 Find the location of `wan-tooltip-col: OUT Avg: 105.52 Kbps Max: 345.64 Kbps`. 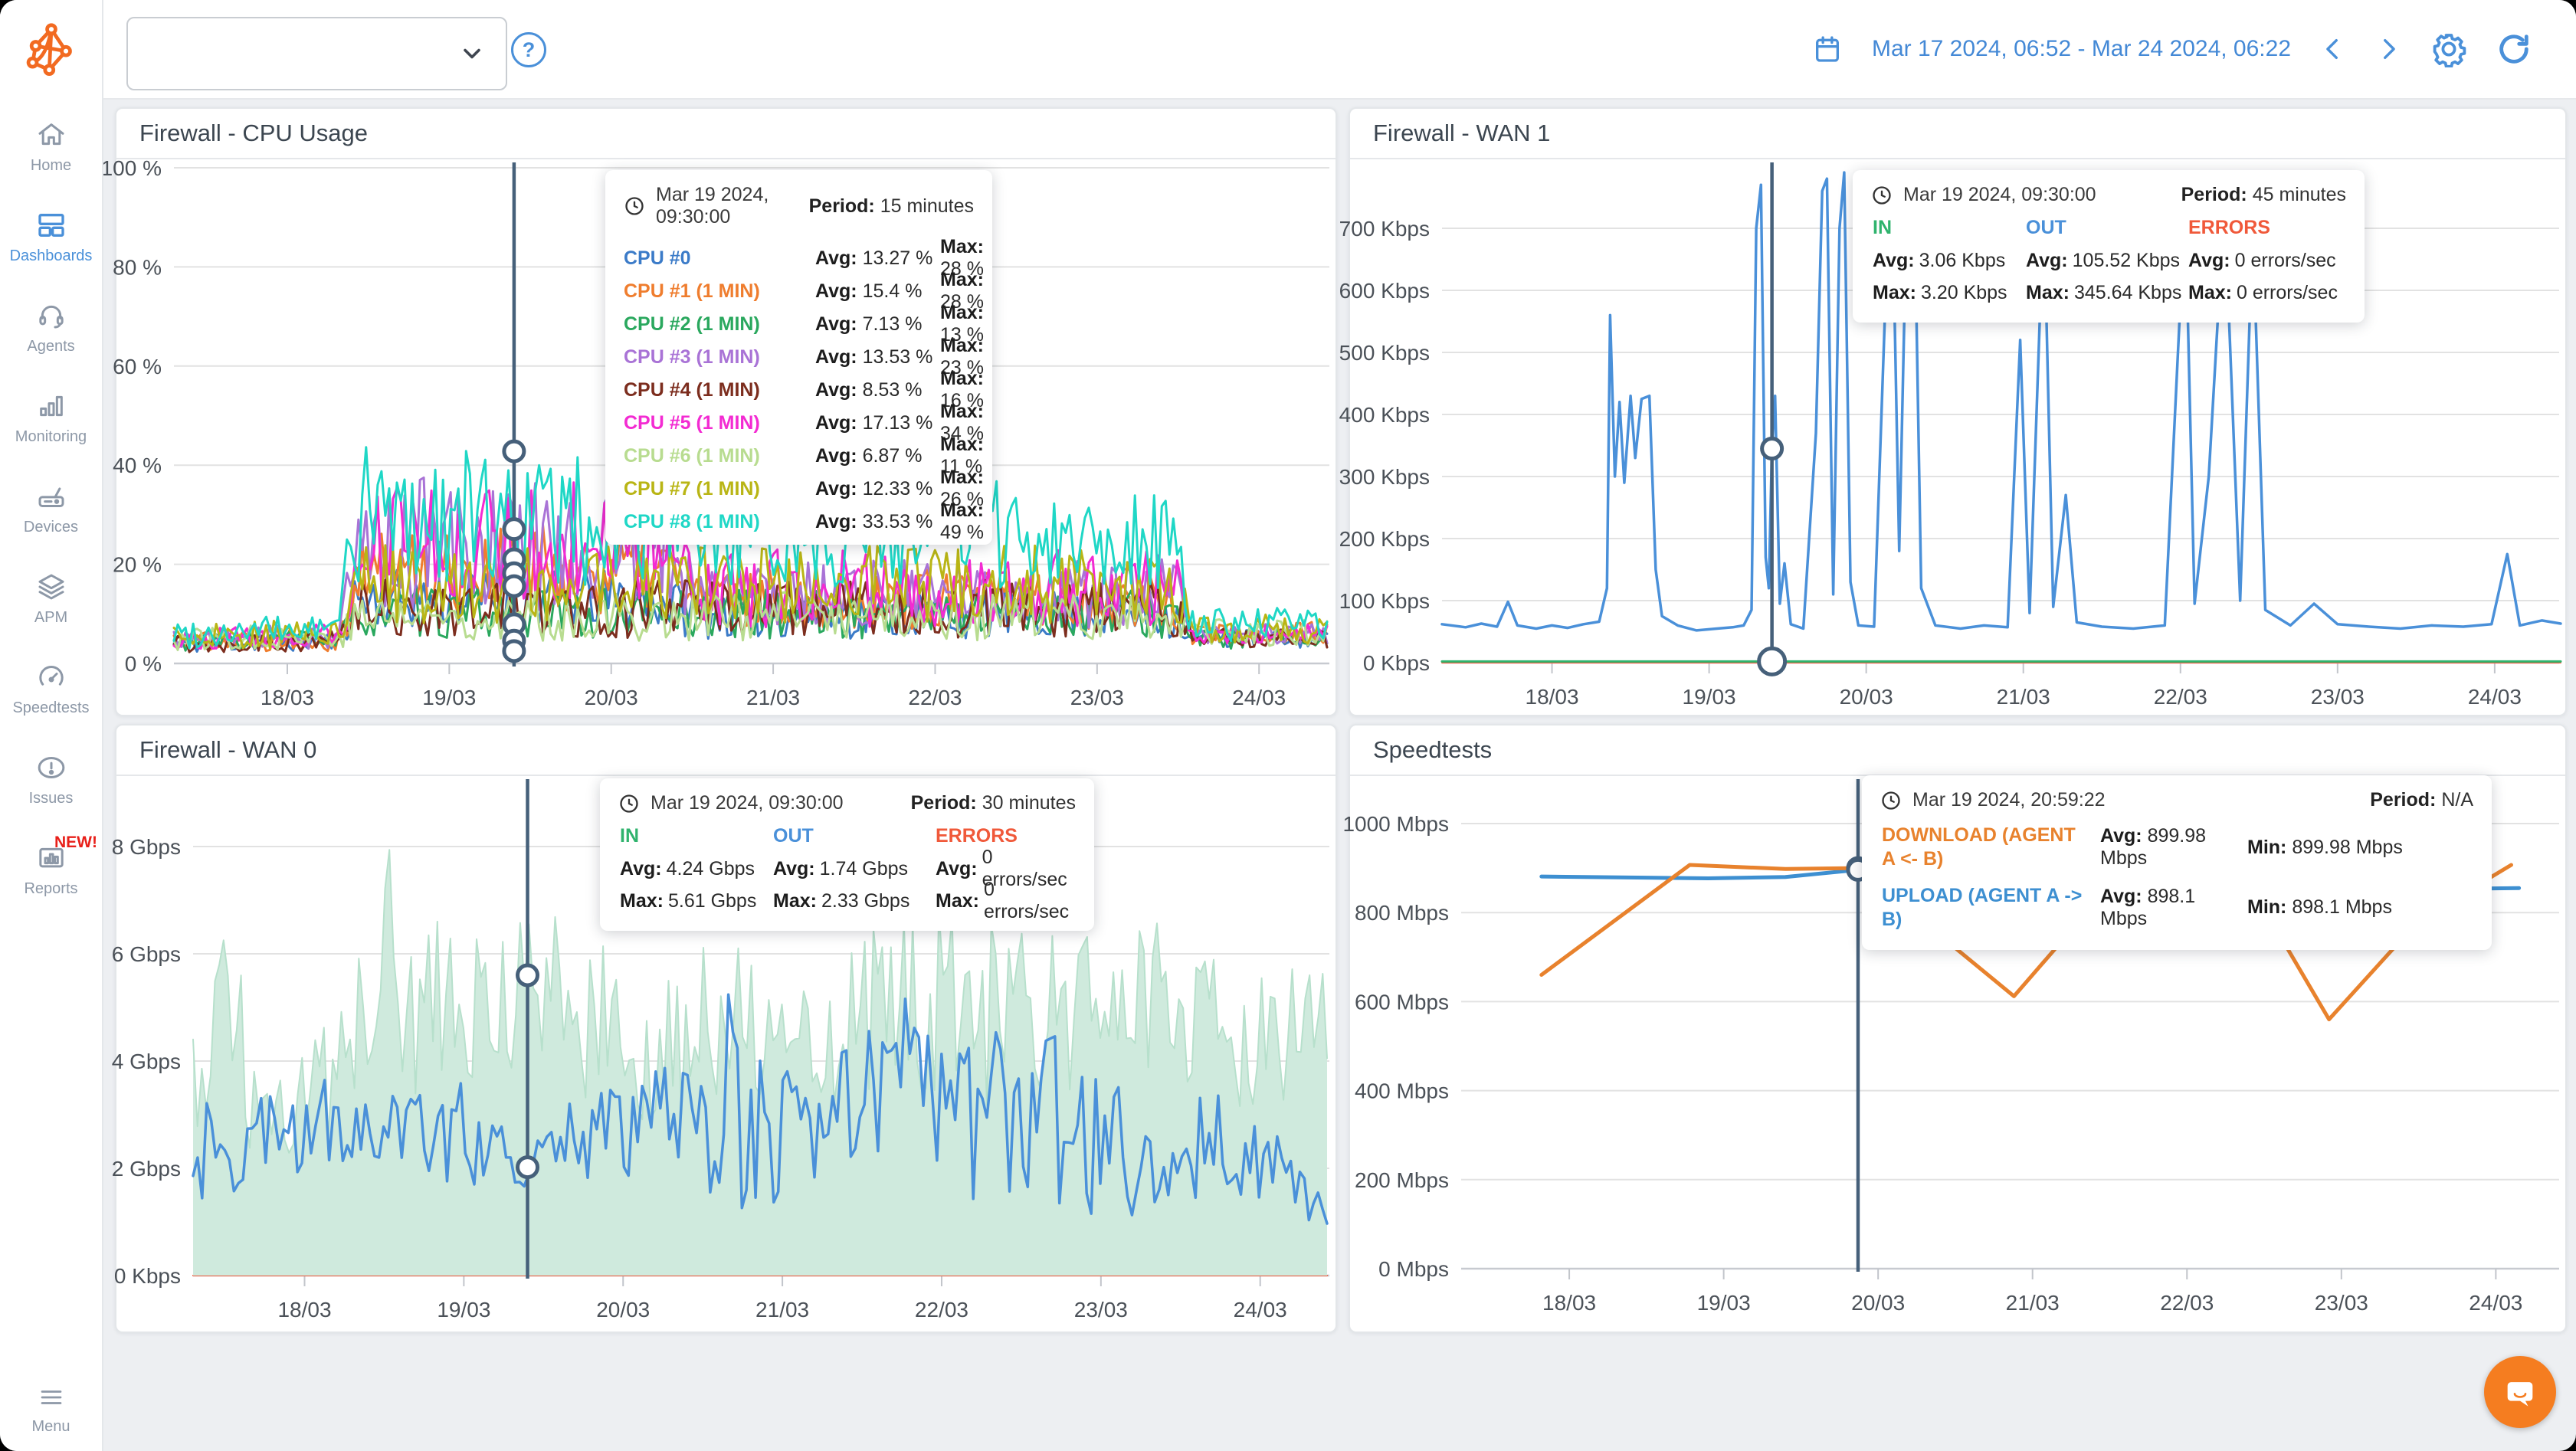

wan-tooltip-col: OUT Avg: 105.52 Kbps Max: 345.64 Kbps is located at coordinates (2104, 259).